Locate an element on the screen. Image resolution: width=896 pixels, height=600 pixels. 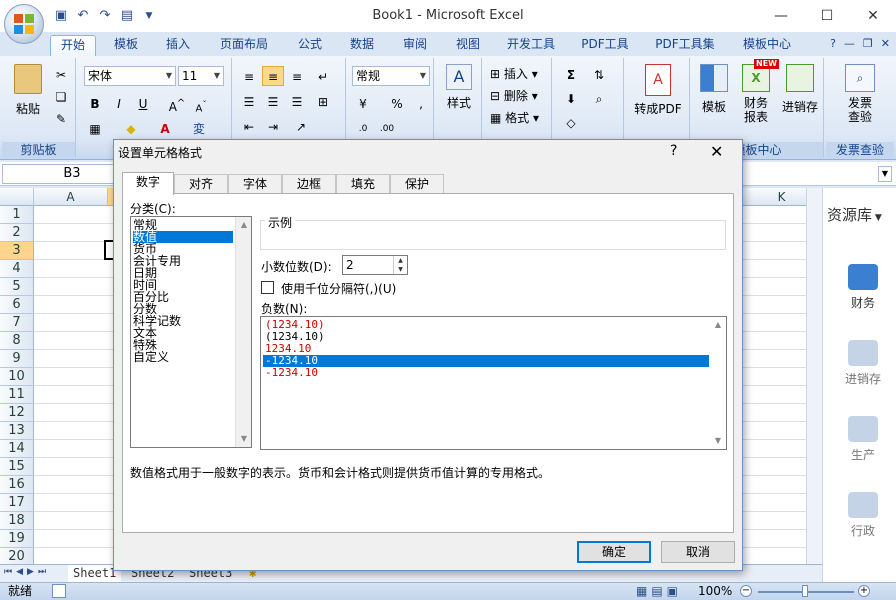
zoom-slider-thumb is located at coordinates (805, 591).